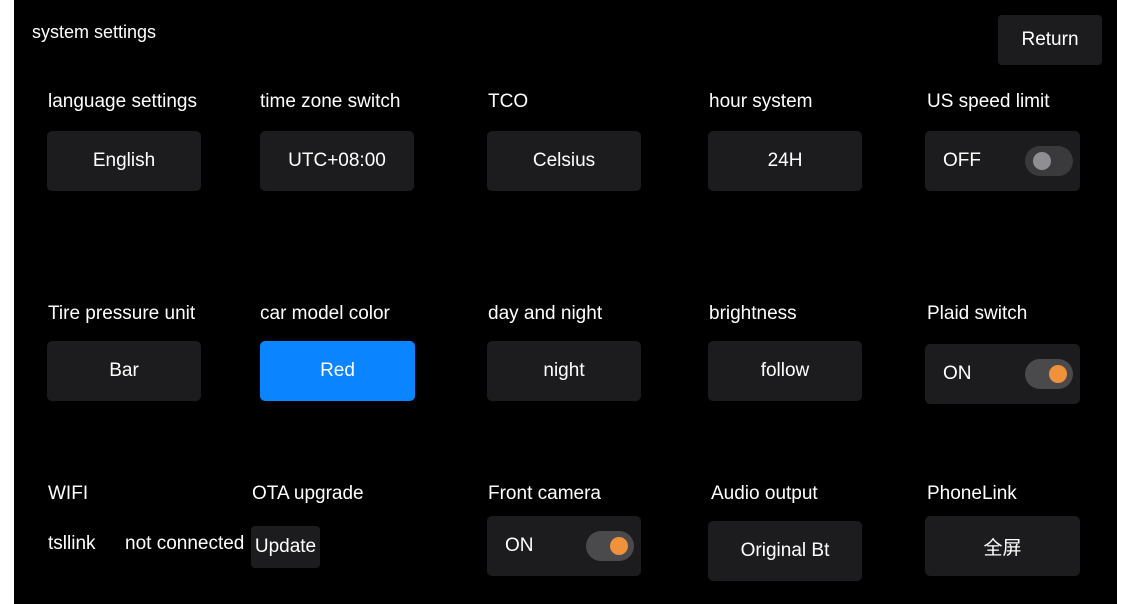  I want to click on car-model-color-button: Red, so click(337, 371).